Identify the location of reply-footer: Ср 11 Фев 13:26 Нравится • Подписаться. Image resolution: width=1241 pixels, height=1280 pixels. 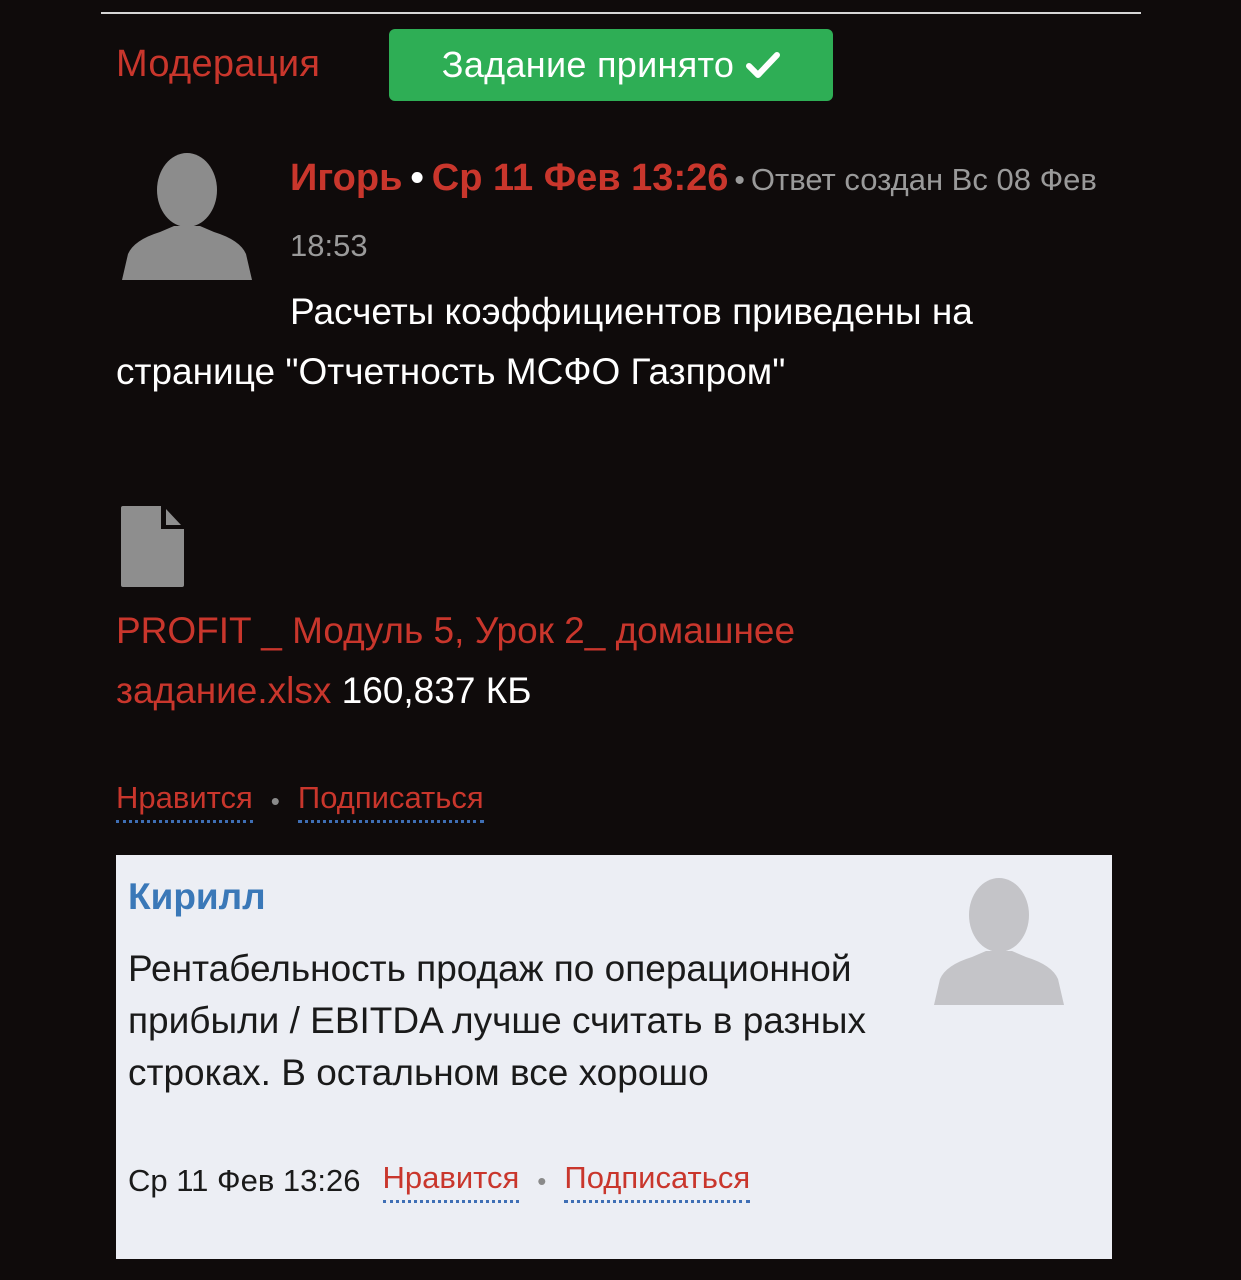
(439, 1180).